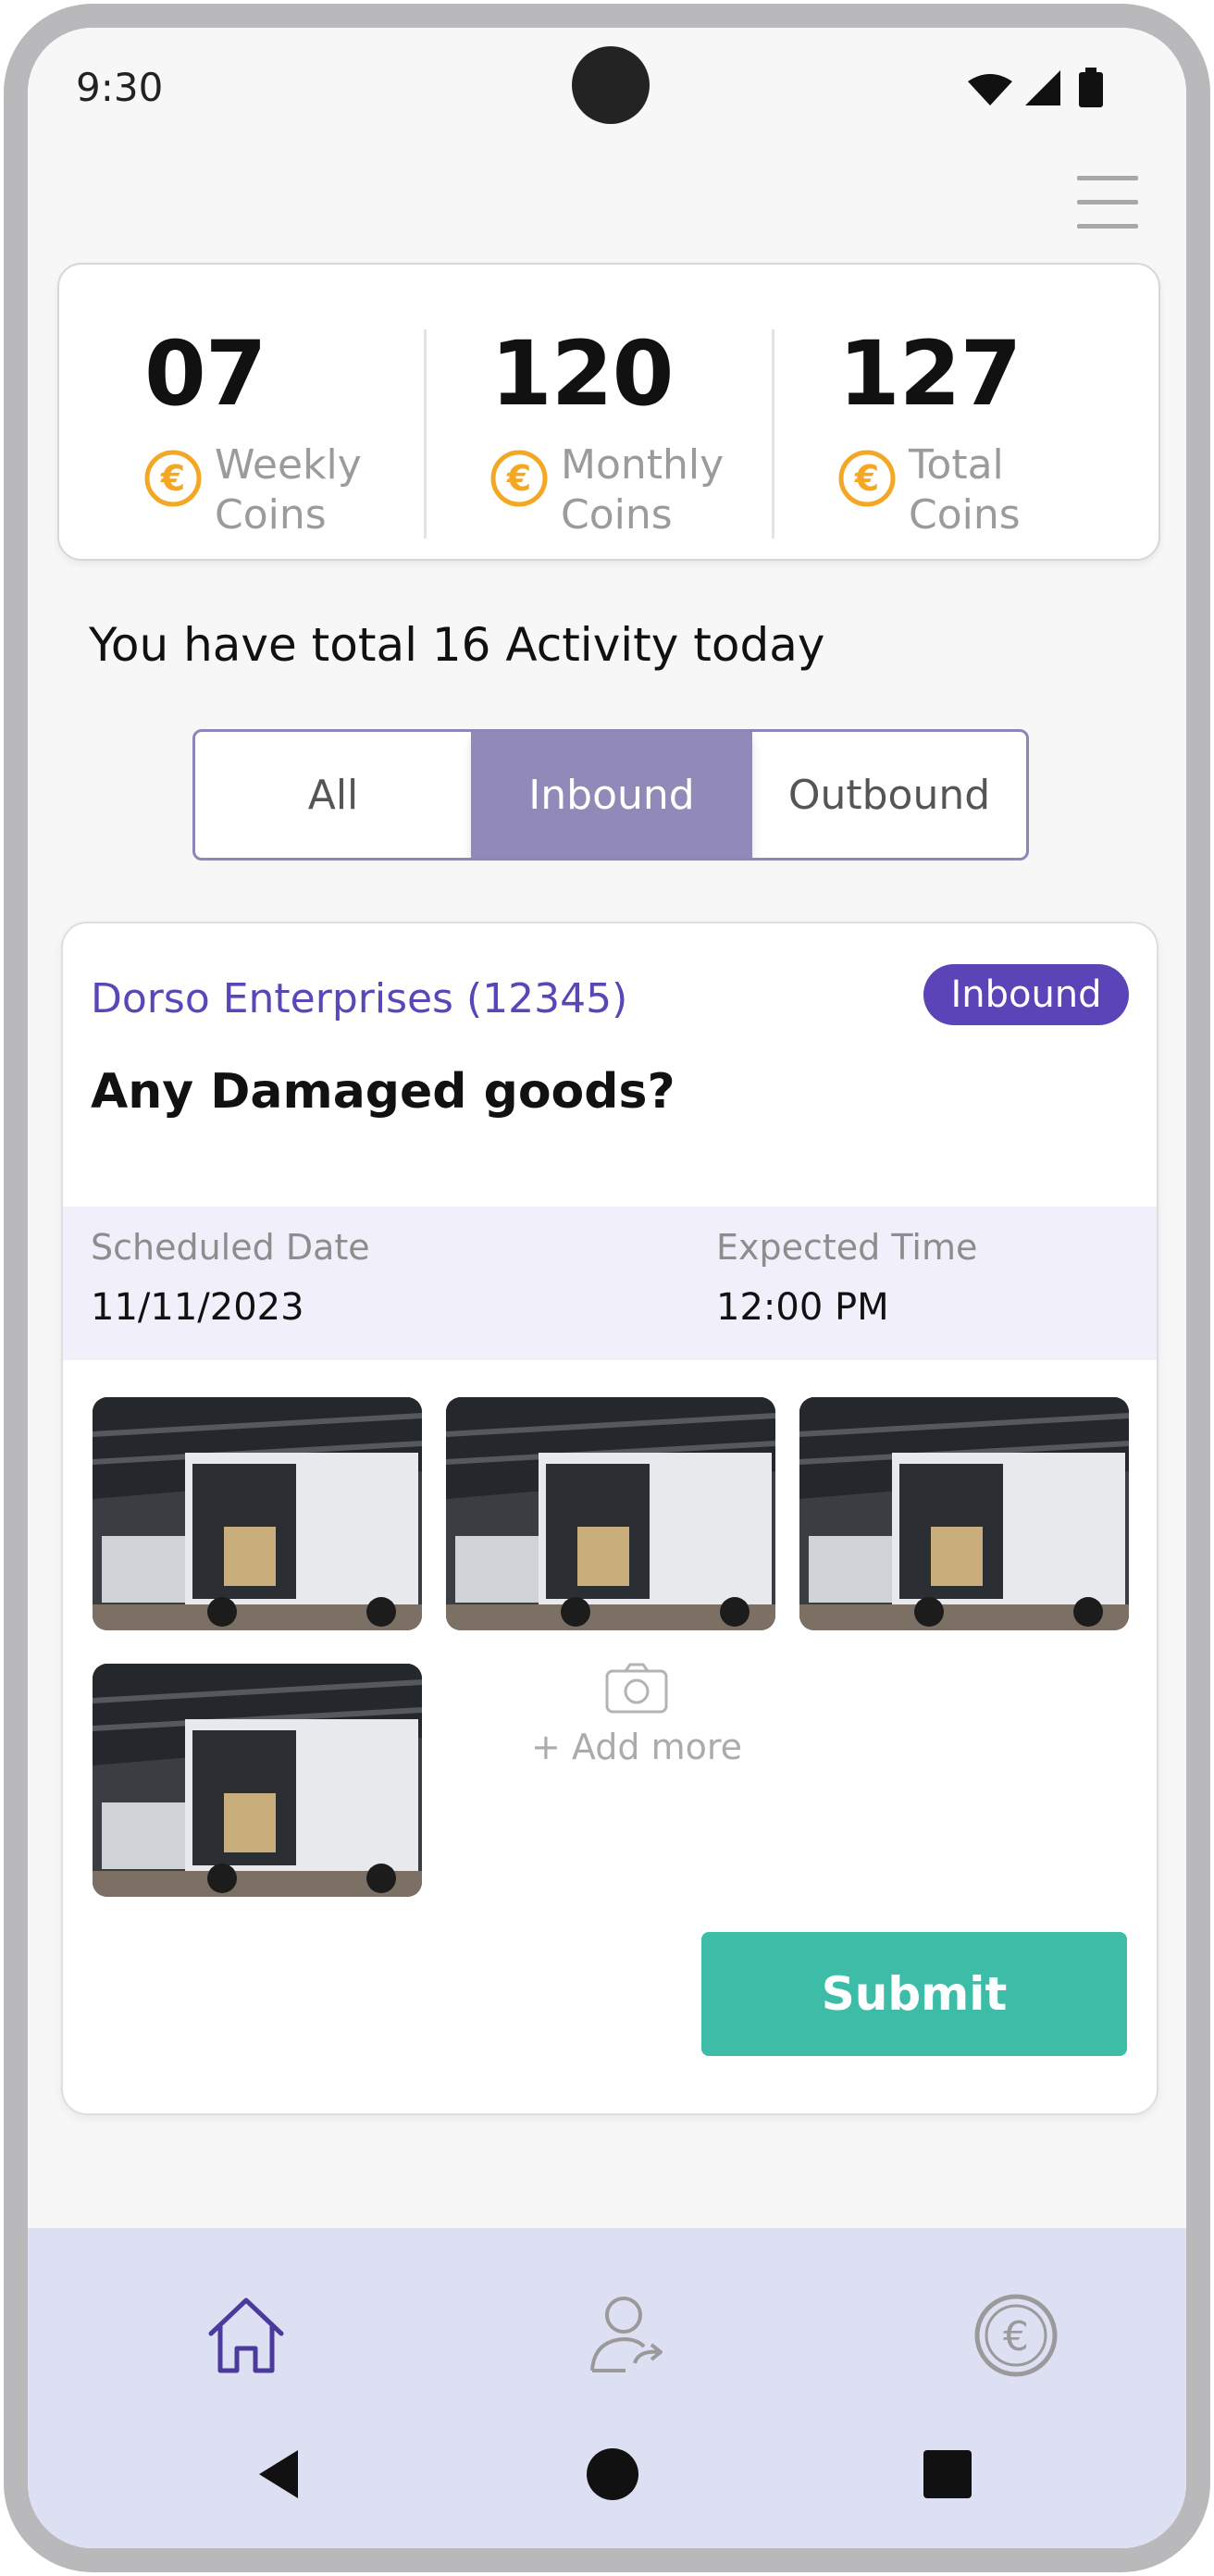 This screenshot has height=2576, width=1214. I want to click on submit-button: Submit, so click(914, 1994).